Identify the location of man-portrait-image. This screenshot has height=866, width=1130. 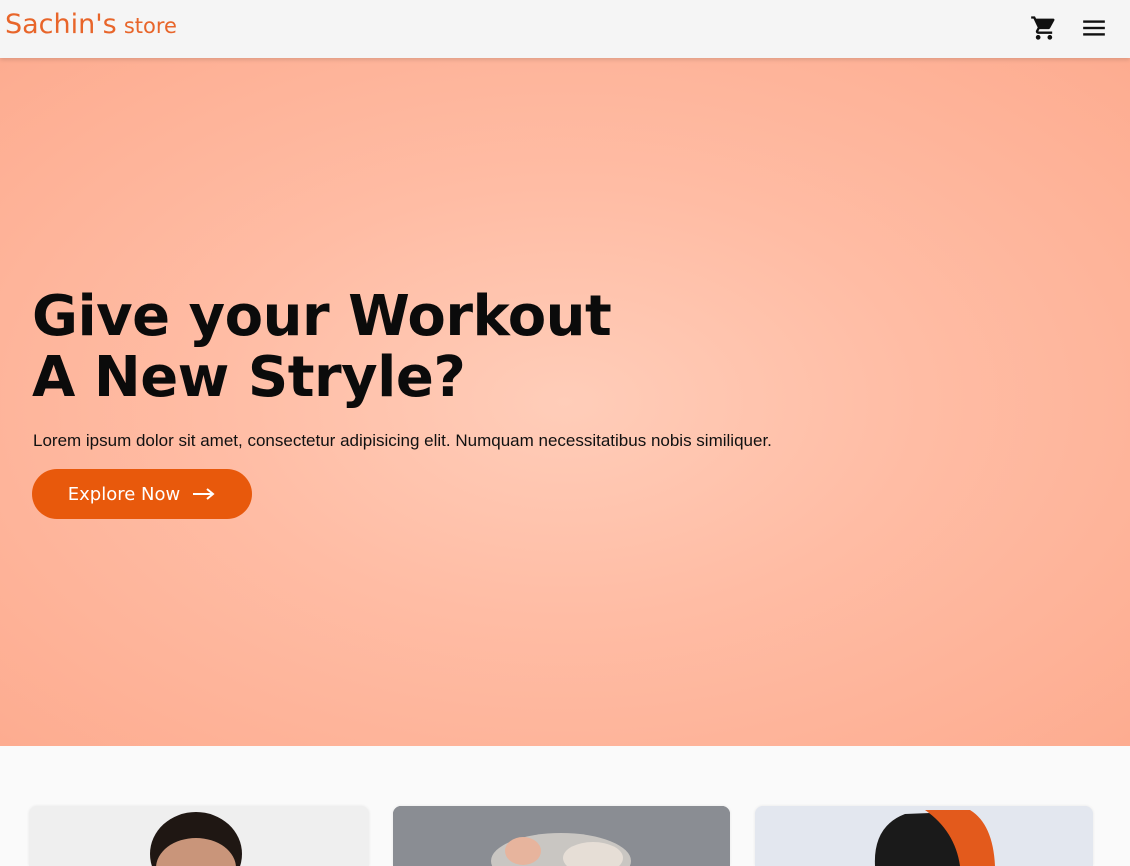
(199, 836).